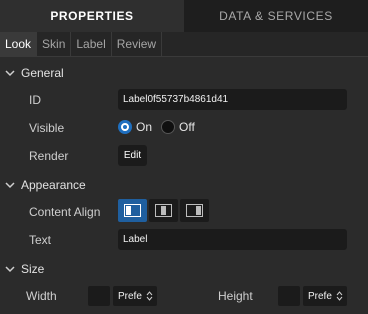 This screenshot has height=314, width=368. I want to click on height-unit-value: Prefe, so click(320, 296).